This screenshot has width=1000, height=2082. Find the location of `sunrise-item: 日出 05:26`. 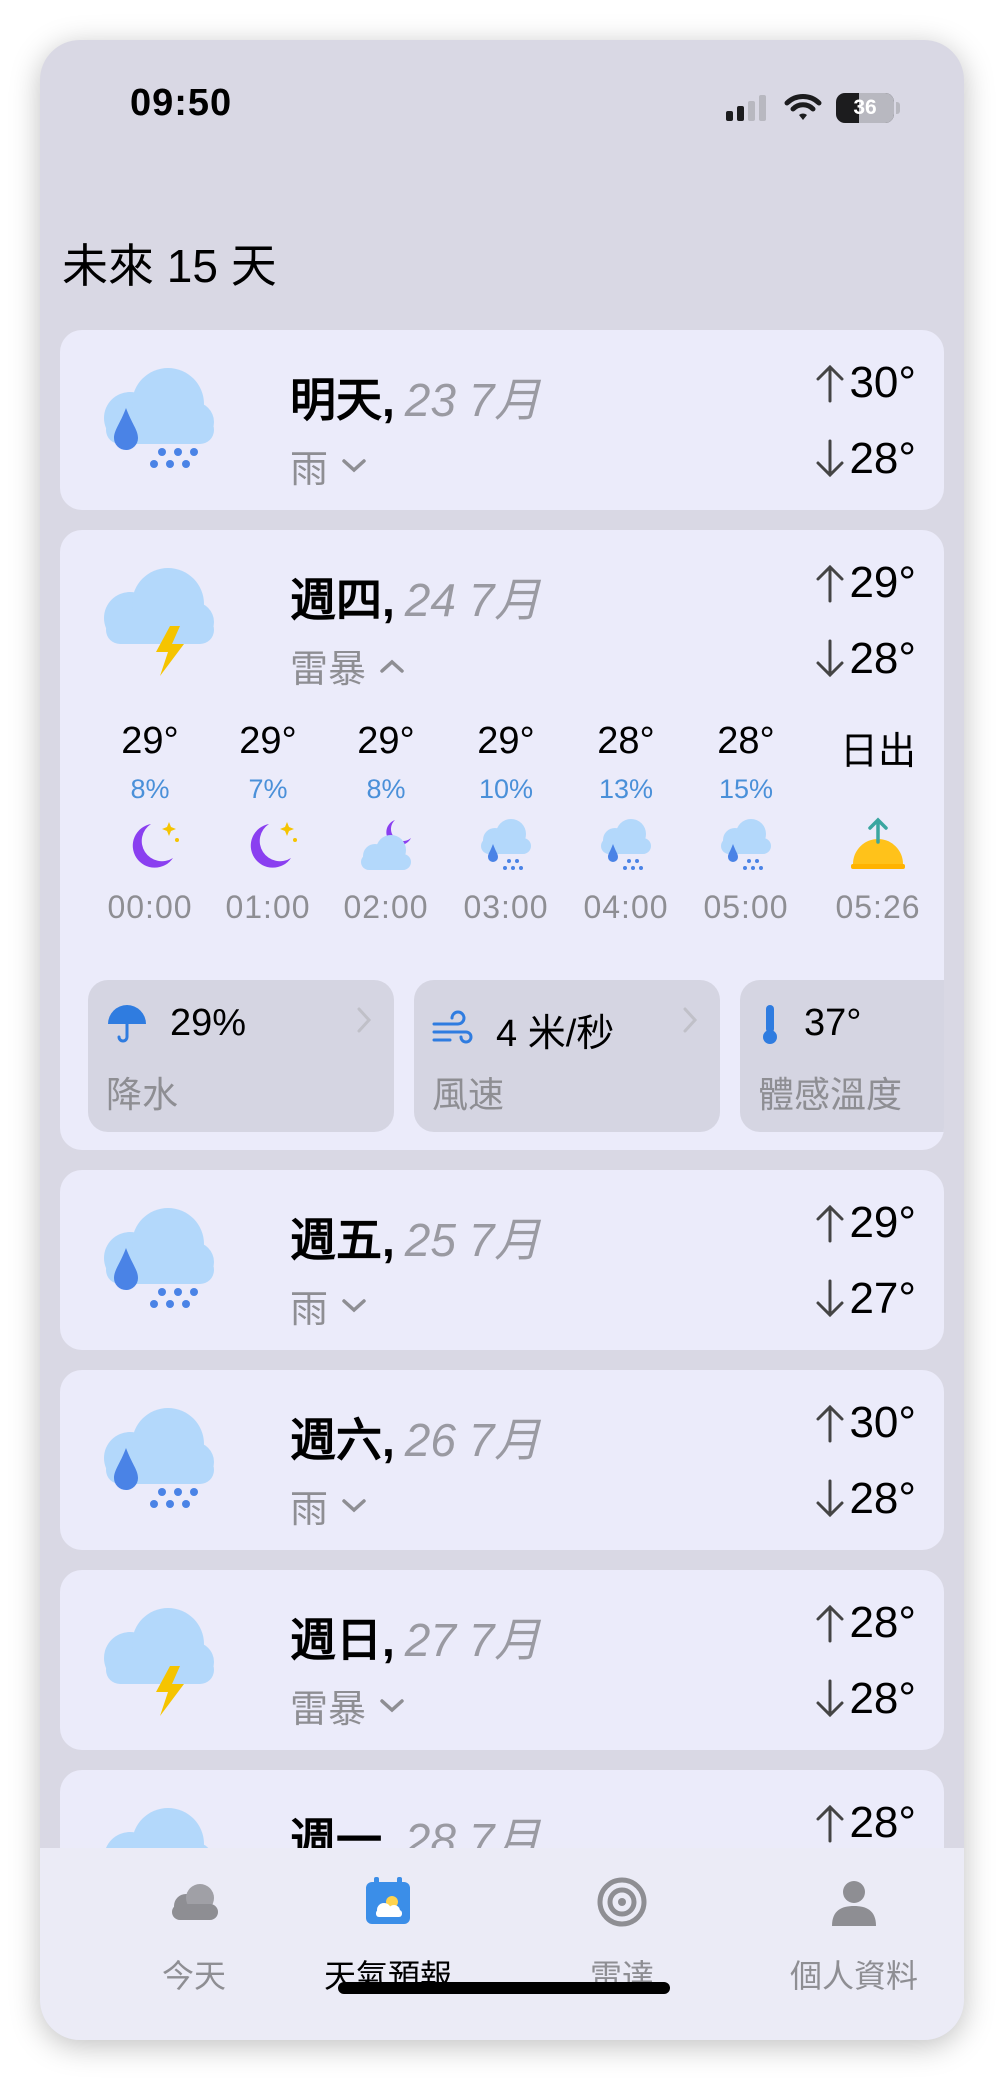

sunrise-item: 日出 05:26 is located at coordinates (878, 823).